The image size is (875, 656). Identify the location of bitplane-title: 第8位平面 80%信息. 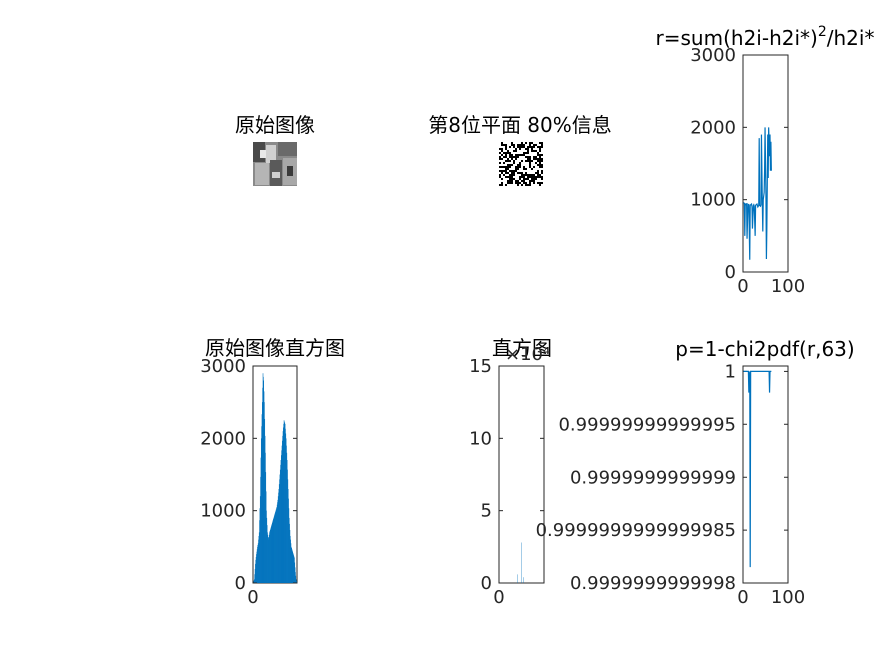
(520, 125).